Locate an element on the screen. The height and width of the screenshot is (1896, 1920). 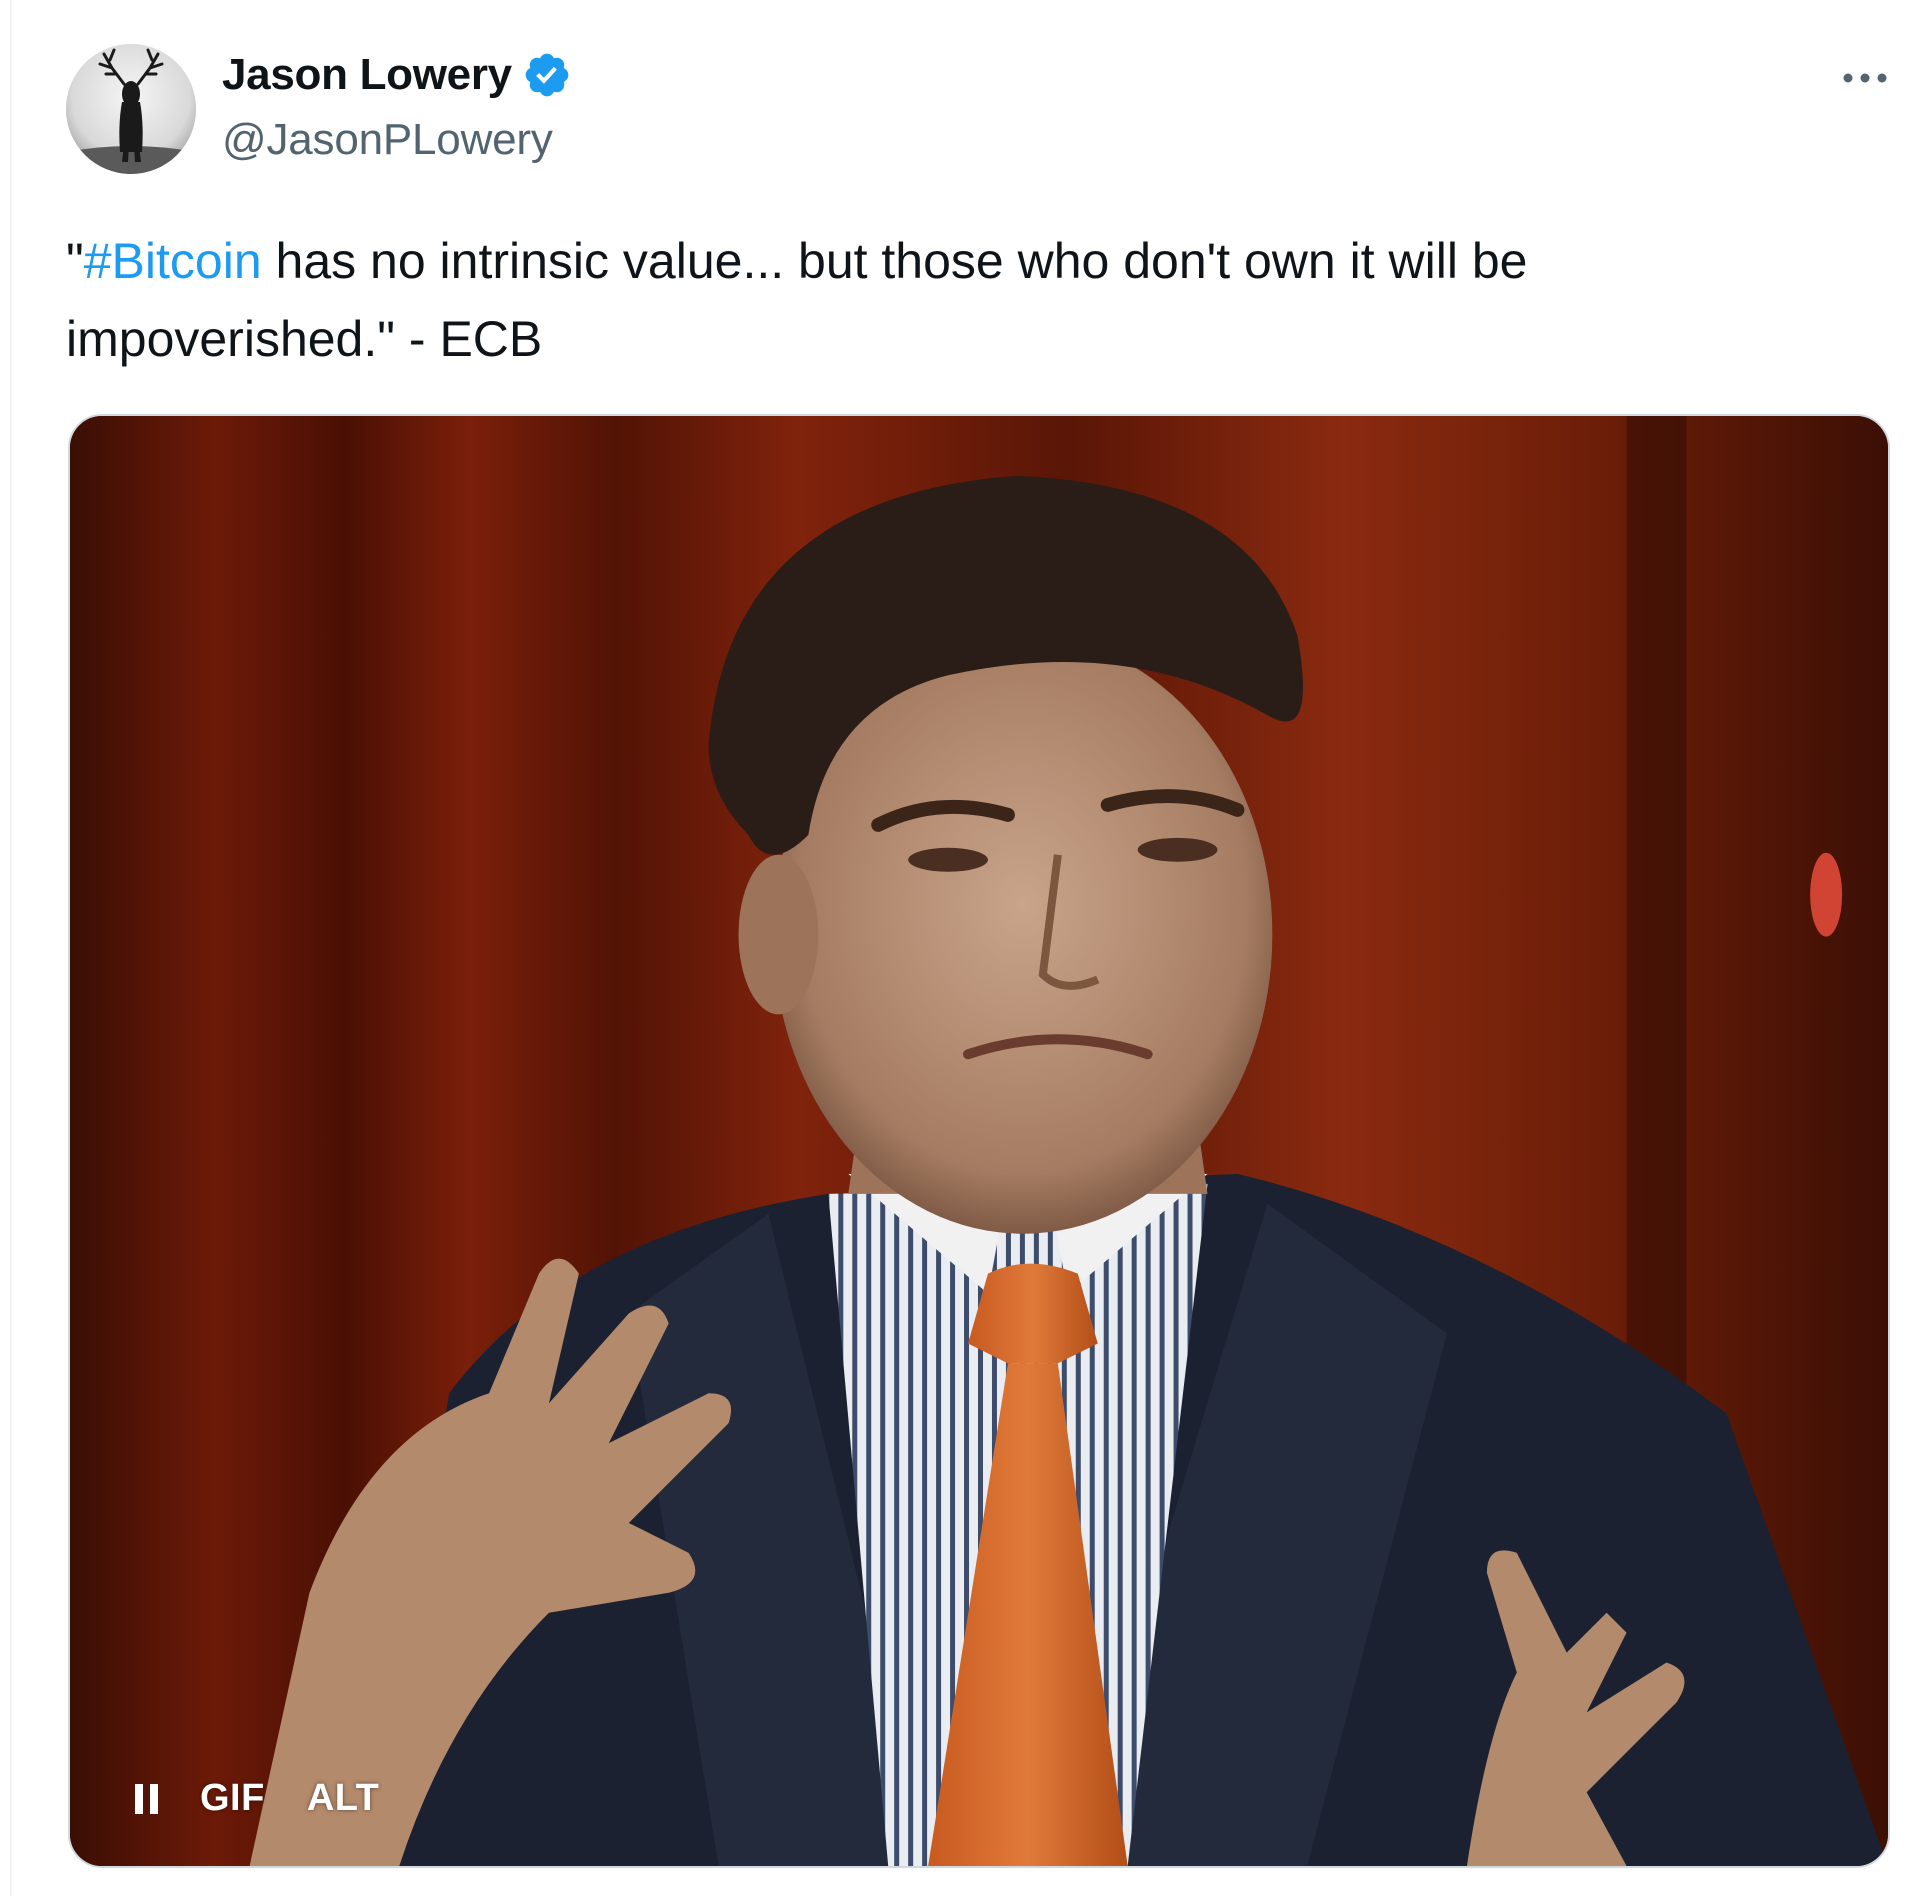
pause-icon is located at coordinates (138, 1798).